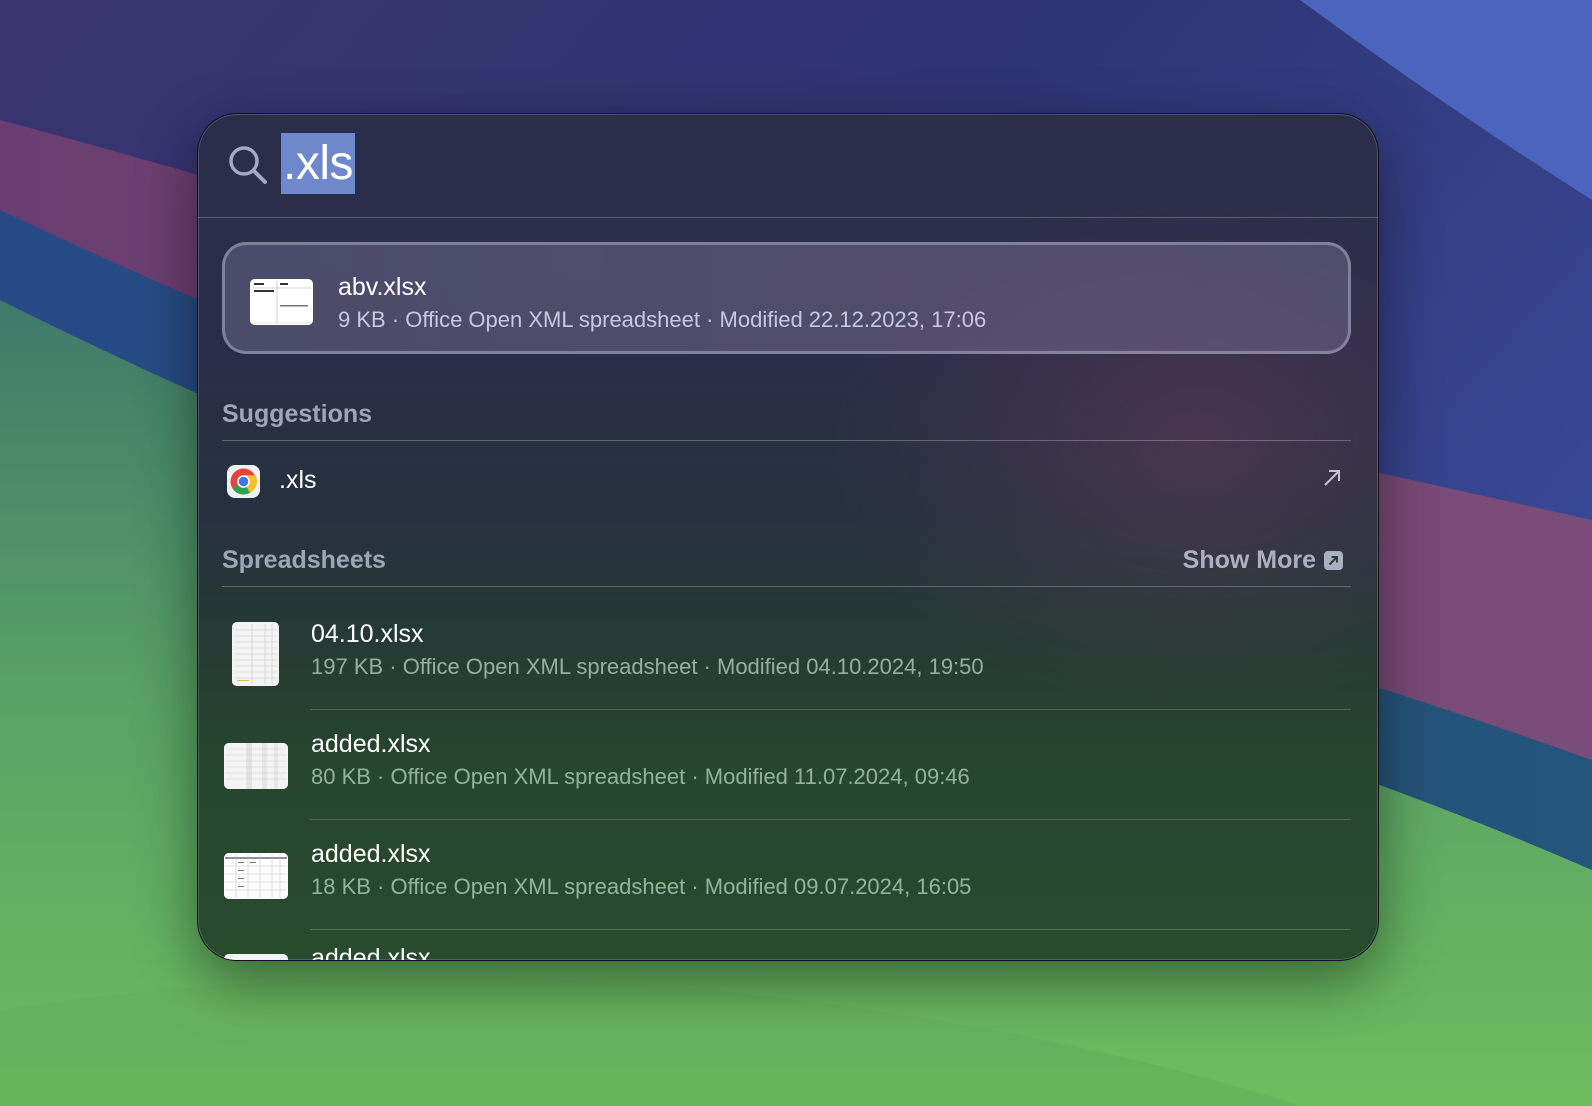 Image resolution: width=1592 pixels, height=1106 pixels. What do you see at coordinates (786, 563) in the screenshot?
I see `spreadsheets-header: Spreadsheets Show More` at bounding box center [786, 563].